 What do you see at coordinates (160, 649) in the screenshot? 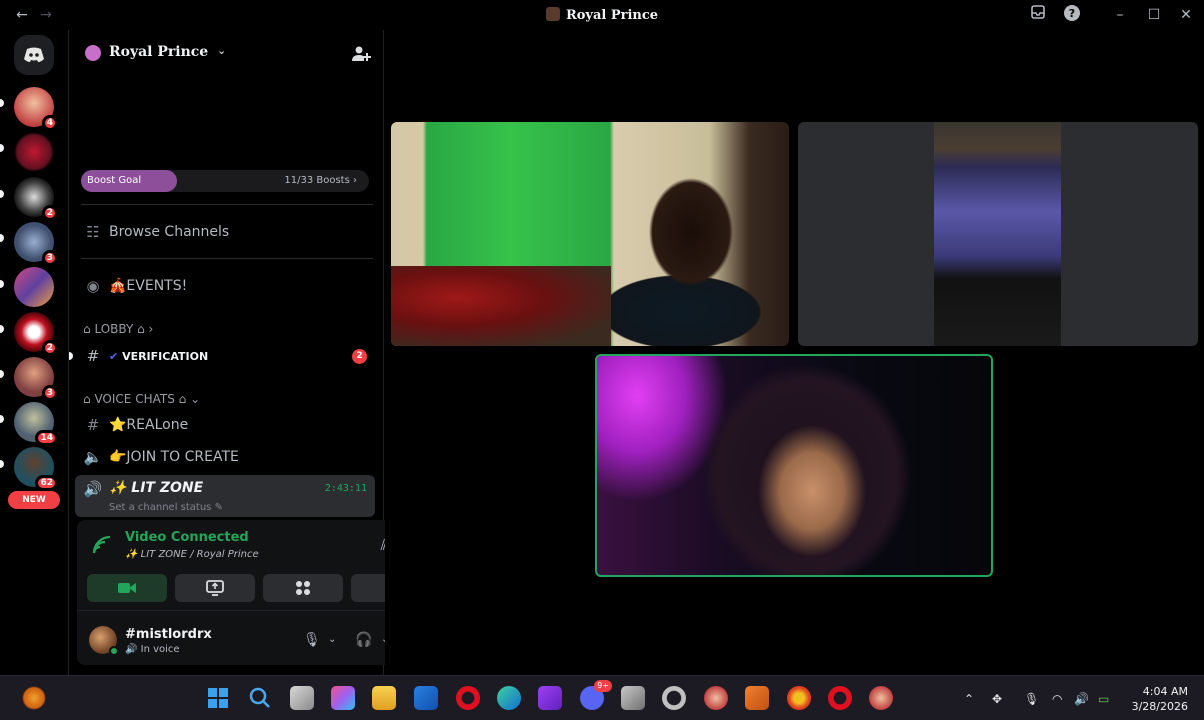
I see `user-status-text: In voice` at bounding box center [160, 649].